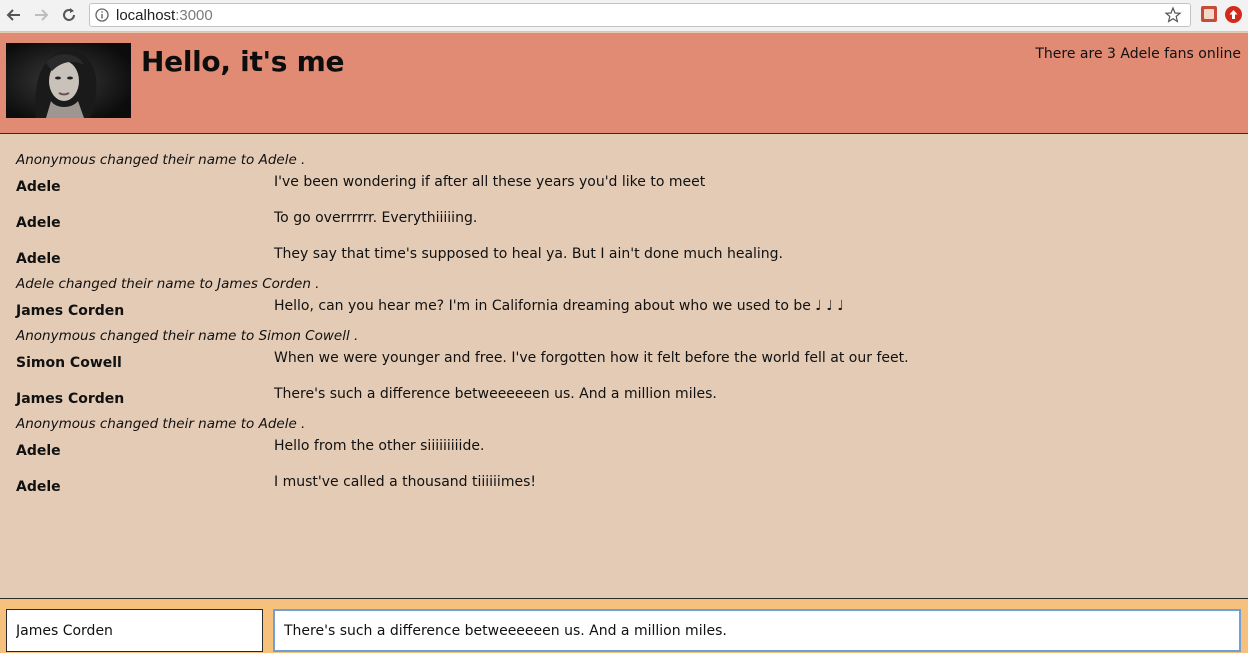 The width and height of the screenshot is (1248, 653). Describe the element at coordinates (757, 630) in the screenshot. I see `message-input` at that location.